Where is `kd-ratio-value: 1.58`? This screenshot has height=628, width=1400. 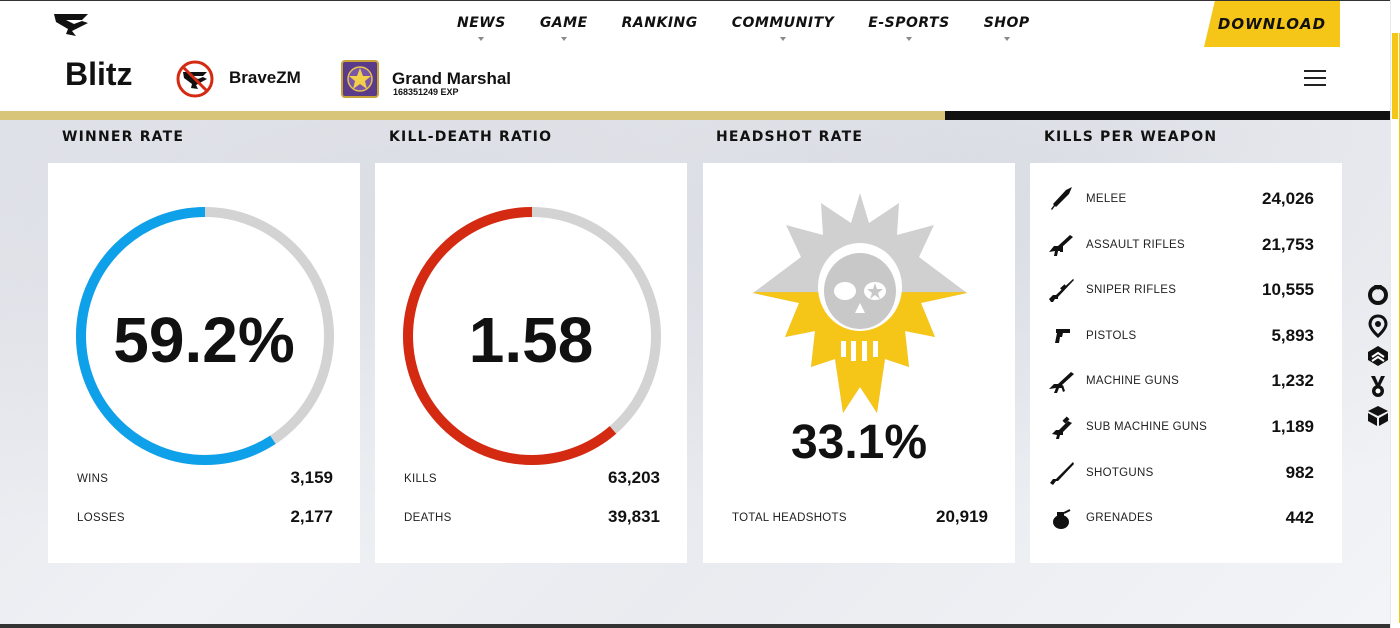 kd-ratio-value: 1.58 is located at coordinates (531, 340).